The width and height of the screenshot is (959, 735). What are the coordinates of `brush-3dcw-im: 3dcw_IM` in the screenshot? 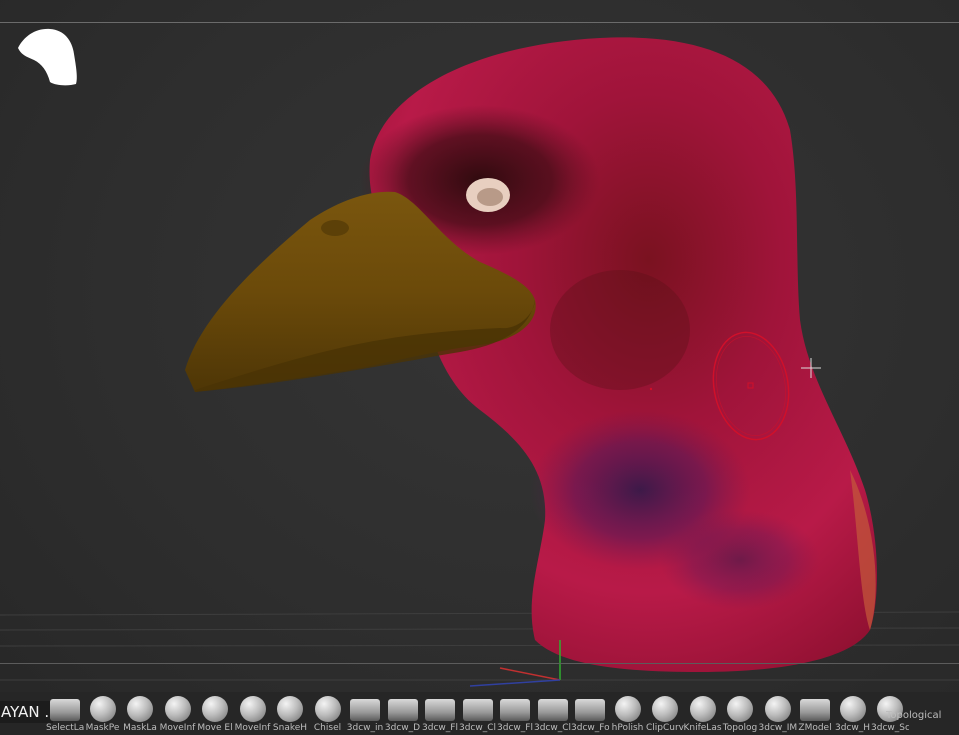 It's located at (778, 714).